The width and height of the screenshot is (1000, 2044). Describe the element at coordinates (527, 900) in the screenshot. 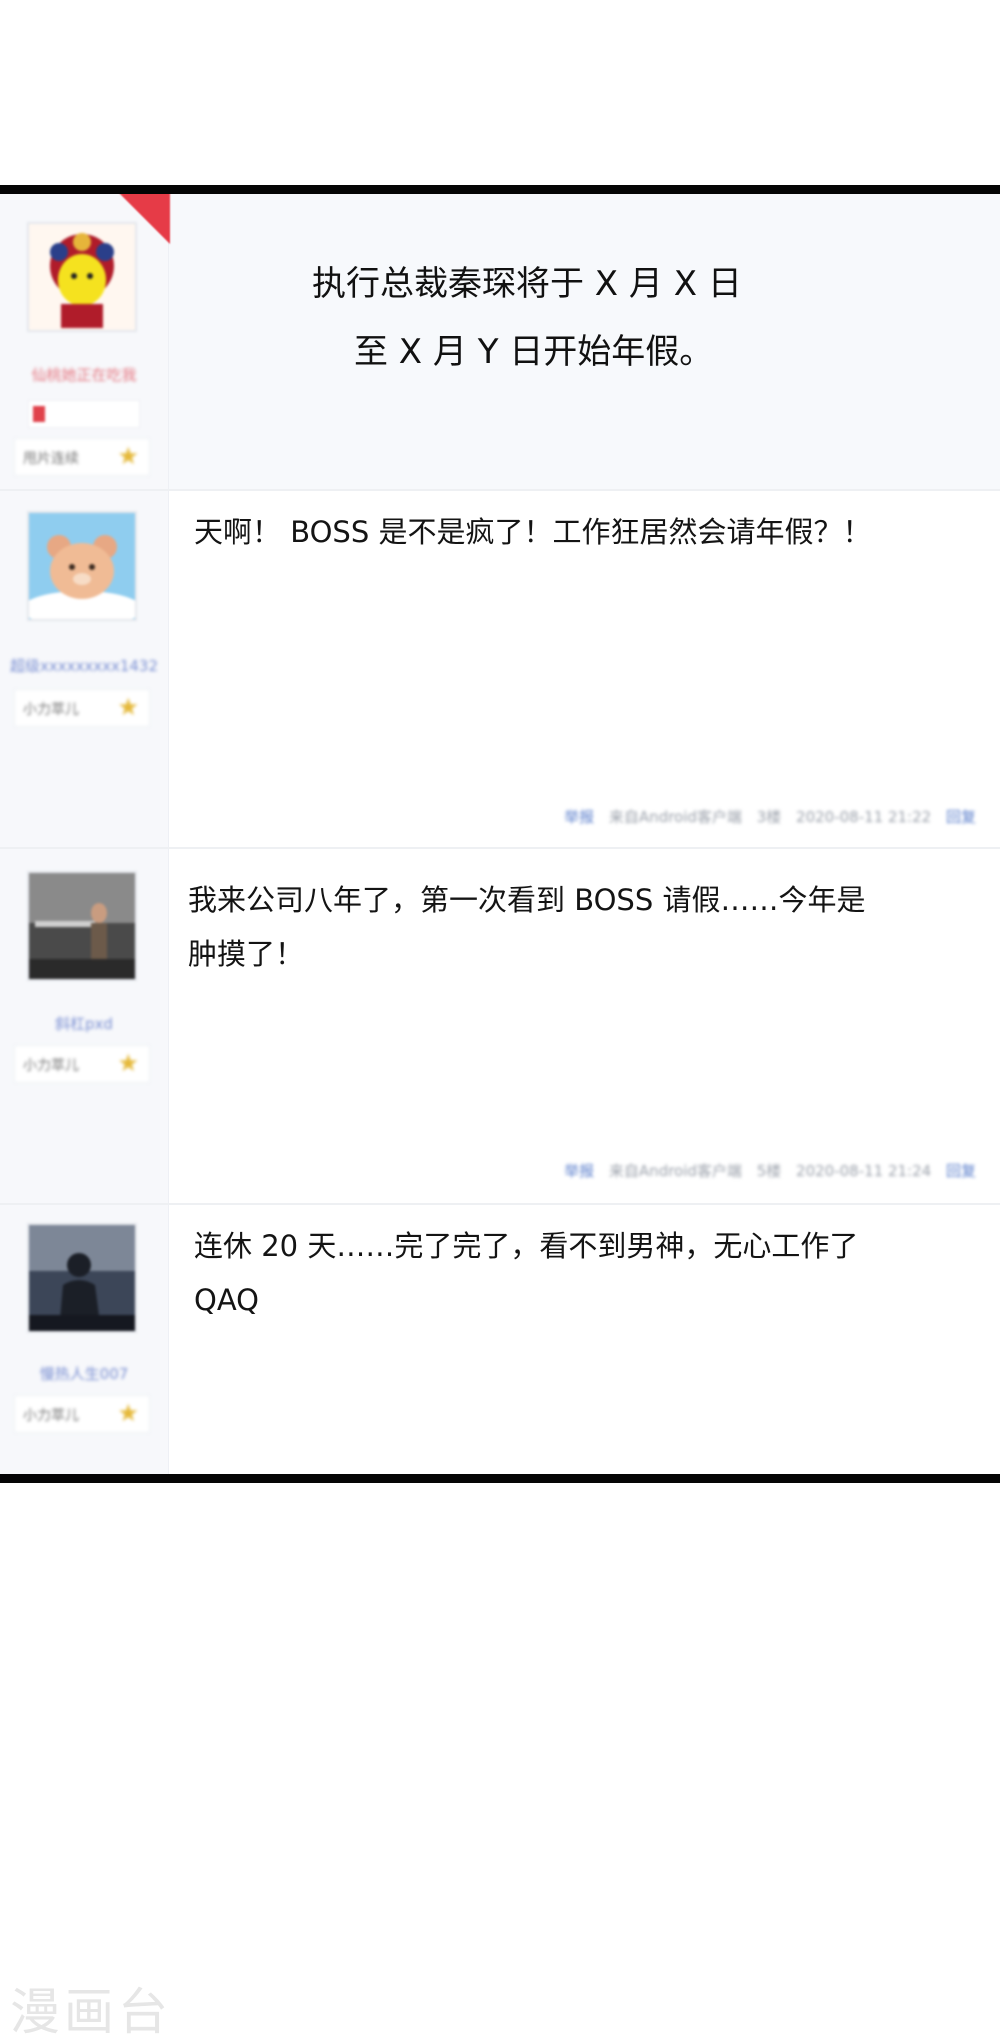

I see `content-line: 我来公司八年了，第一次看到 BOSS 请假……今年是` at that location.